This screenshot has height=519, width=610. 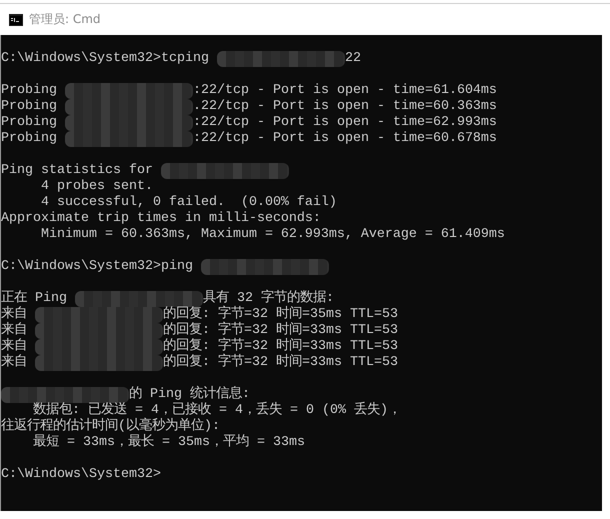 I want to click on console-text: 4 successful, 0 failed. (0.00% fail), so click(x=188, y=203).